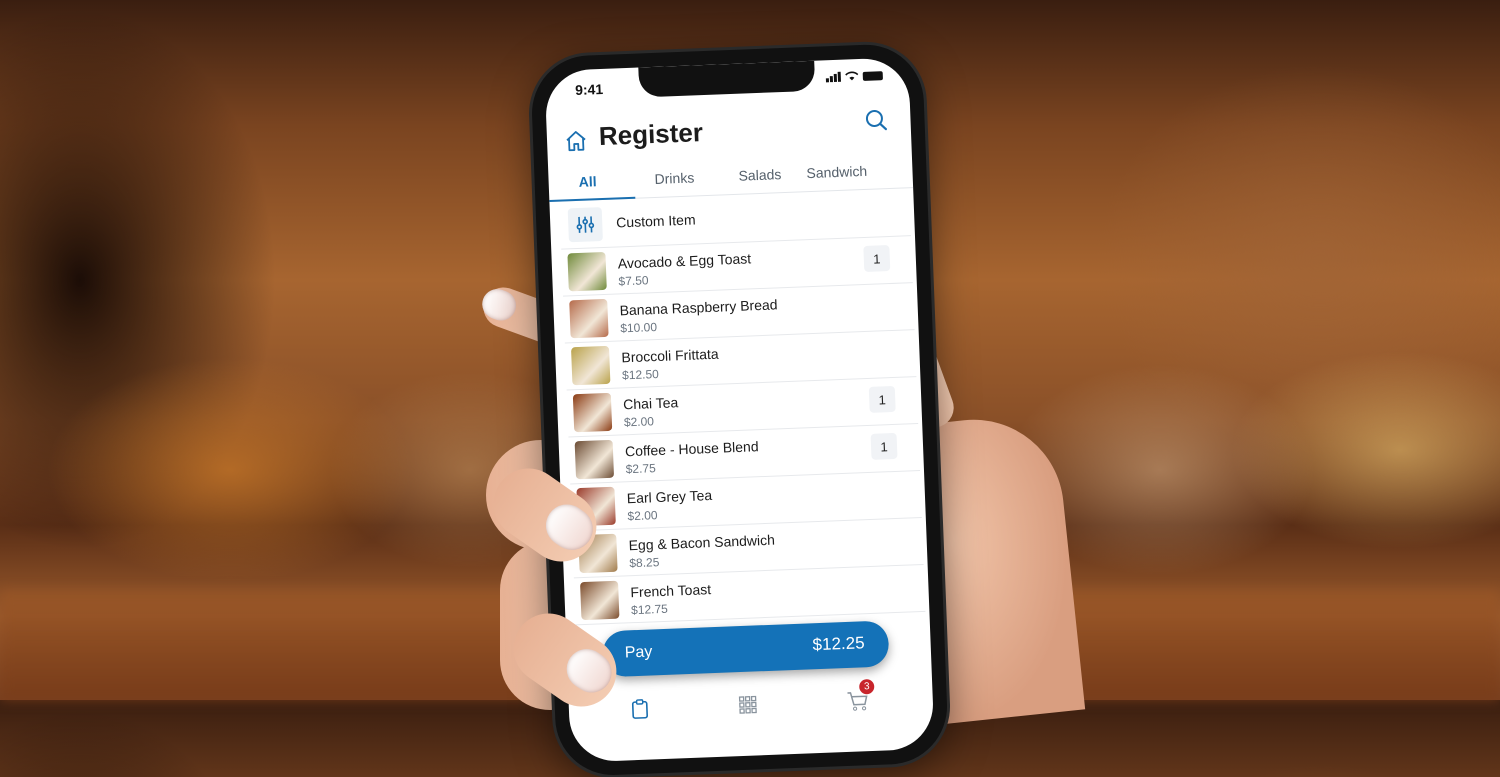 Image resolution: width=1500 pixels, height=777 pixels. What do you see at coordinates (759, 175) in the screenshot?
I see `tab-salads: Salads` at bounding box center [759, 175].